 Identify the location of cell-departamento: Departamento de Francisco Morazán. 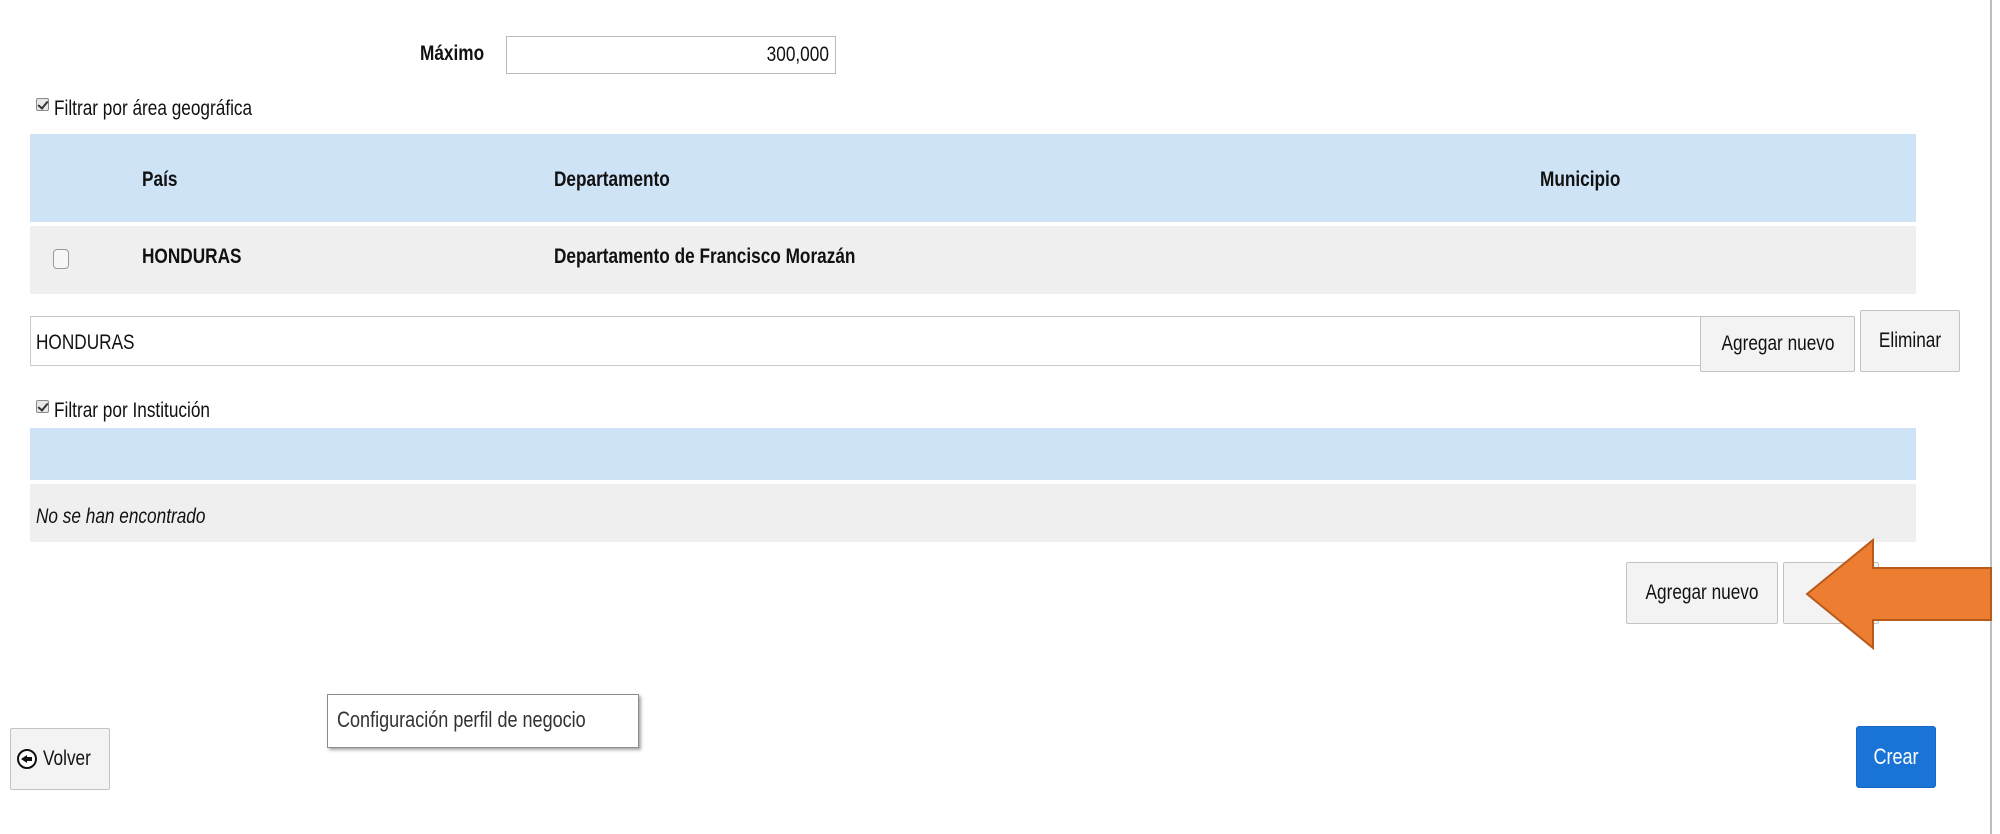
(705, 256).